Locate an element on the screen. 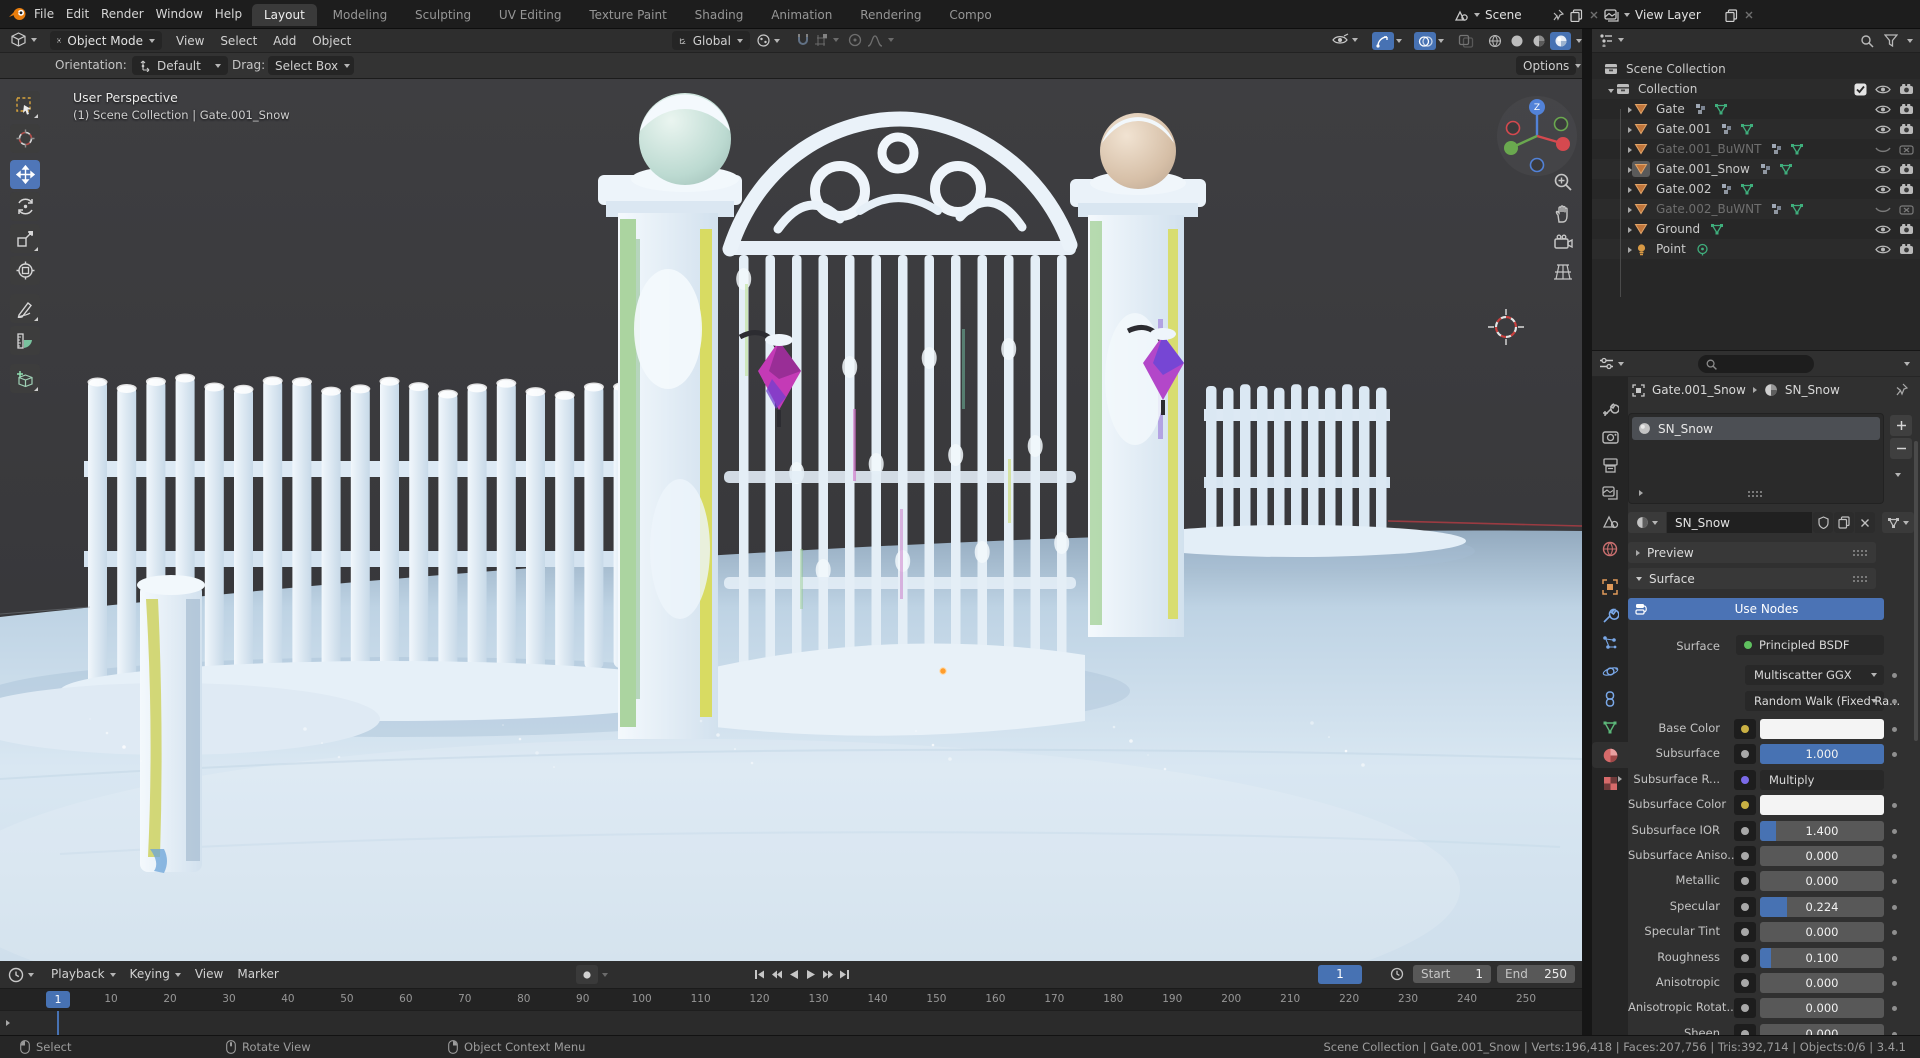 The width and height of the screenshot is (1920, 1058). camera-excluded-icon is located at coordinates (1906, 209).